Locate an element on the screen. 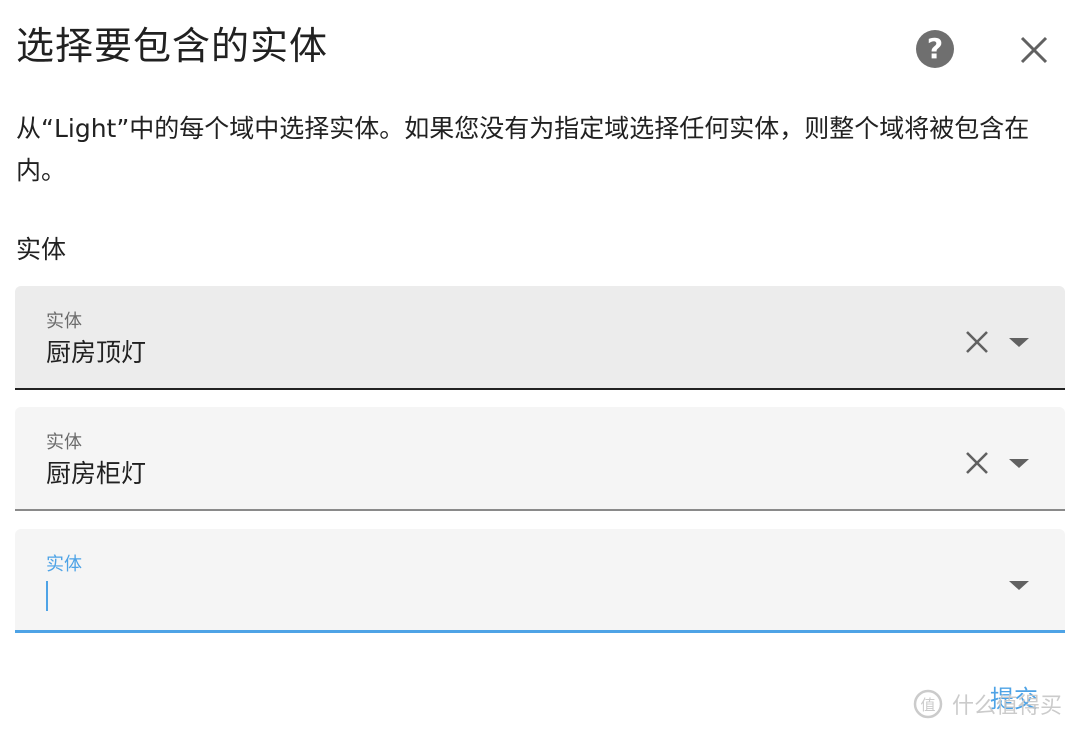 Image resolution: width=1080 pixels, height=730 pixels. entity-field-3: 实体 is located at coordinates (540, 581).